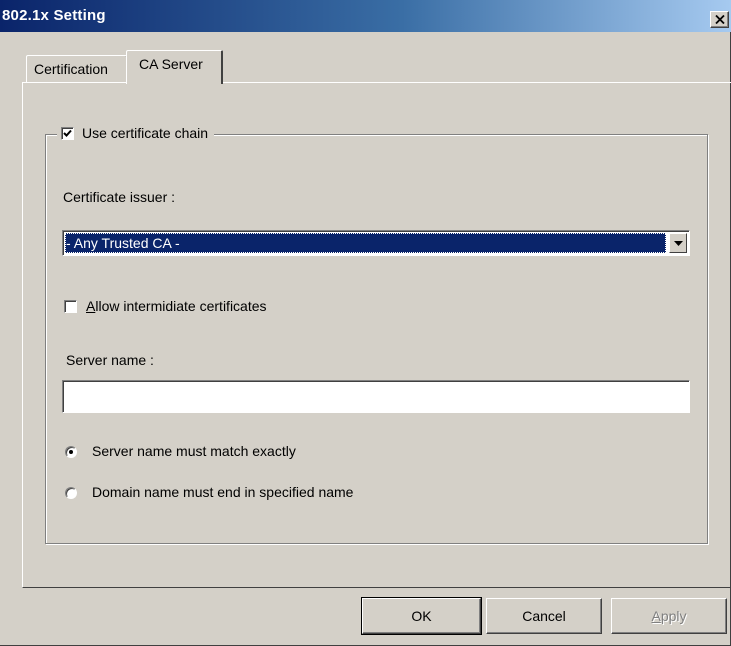  Describe the element at coordinates (110, 360) in the screenshot. I see `server-name-label: Server name :` at that location.